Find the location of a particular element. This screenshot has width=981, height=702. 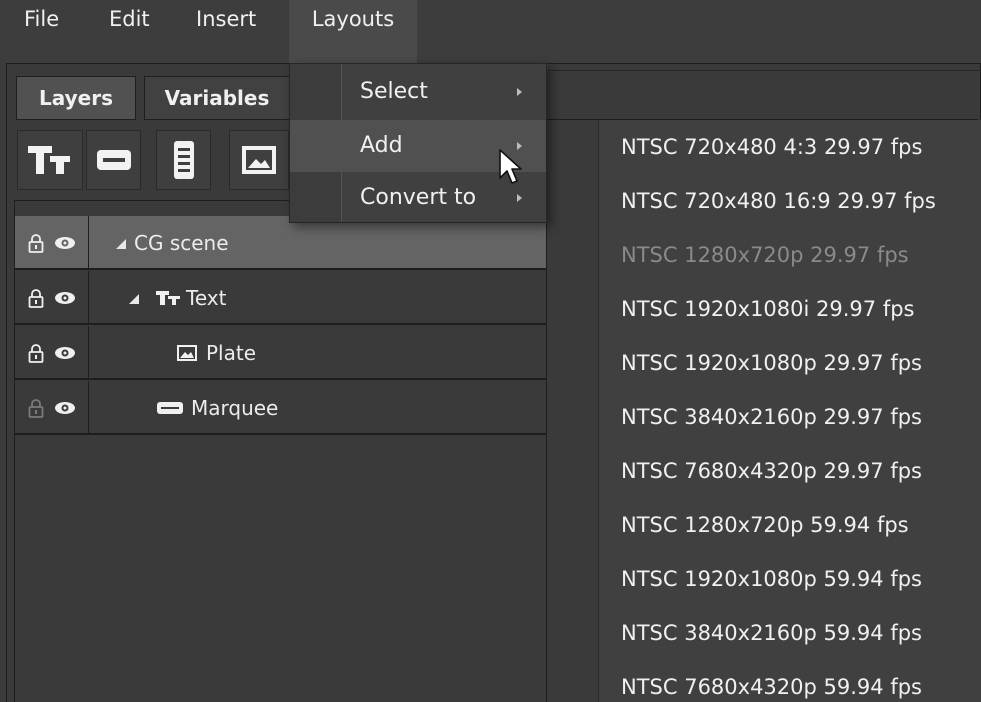

menu-insert: Insert is located at coordinates (226, 25).